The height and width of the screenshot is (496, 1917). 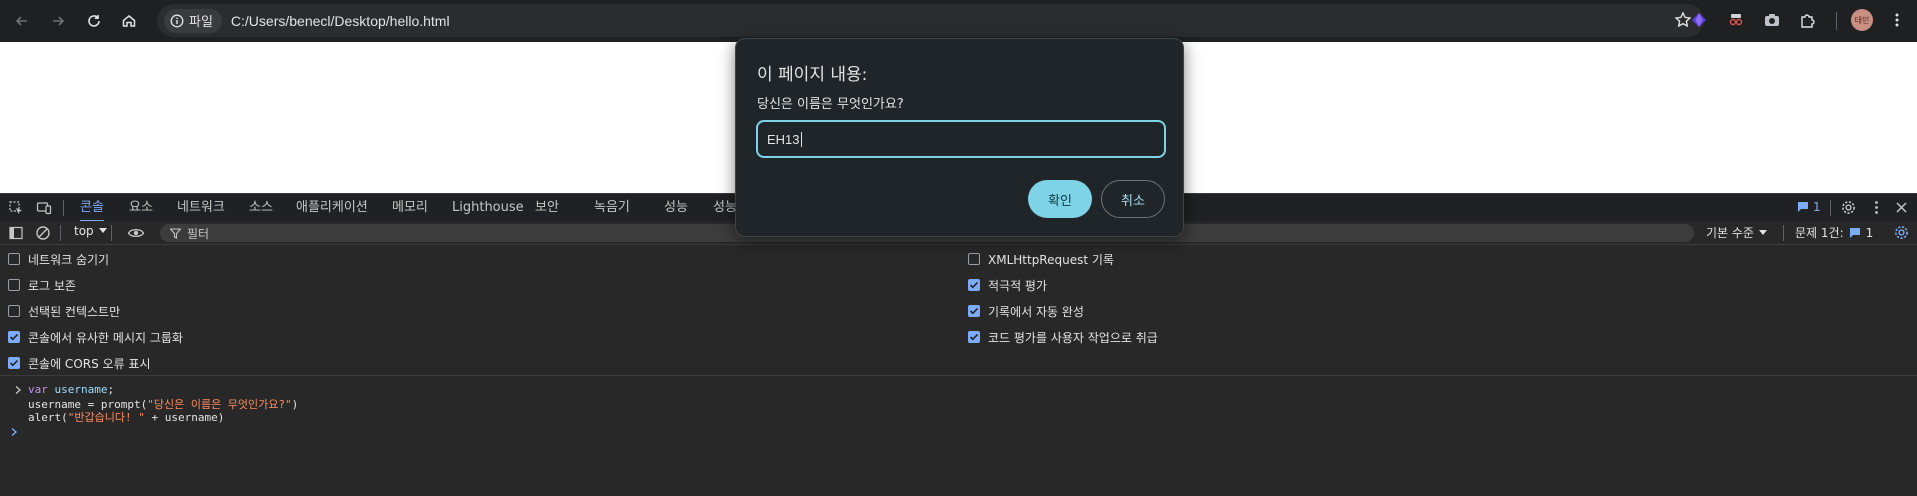 I want to click on tab-recorder: 녹음기, so click(x=612, y=208).